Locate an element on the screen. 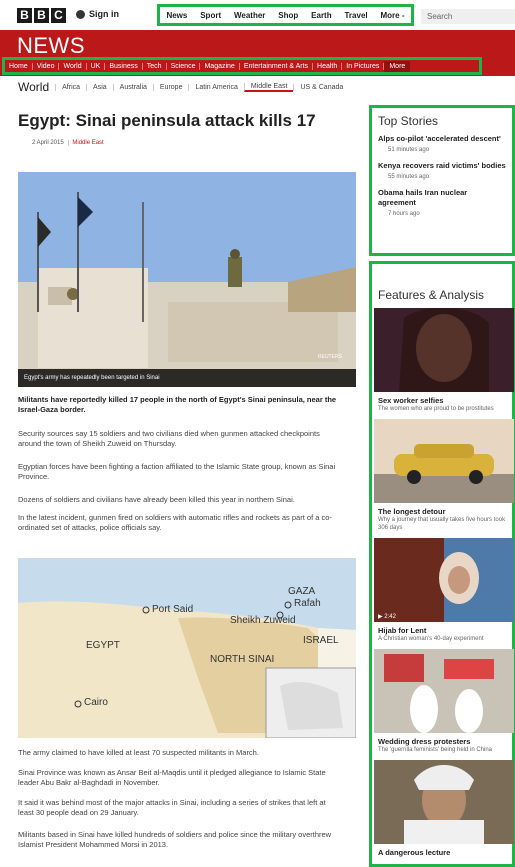 The width and height of the screenshot is (515, 867). nav-travel: Travel is located at coordinates (355, 15).